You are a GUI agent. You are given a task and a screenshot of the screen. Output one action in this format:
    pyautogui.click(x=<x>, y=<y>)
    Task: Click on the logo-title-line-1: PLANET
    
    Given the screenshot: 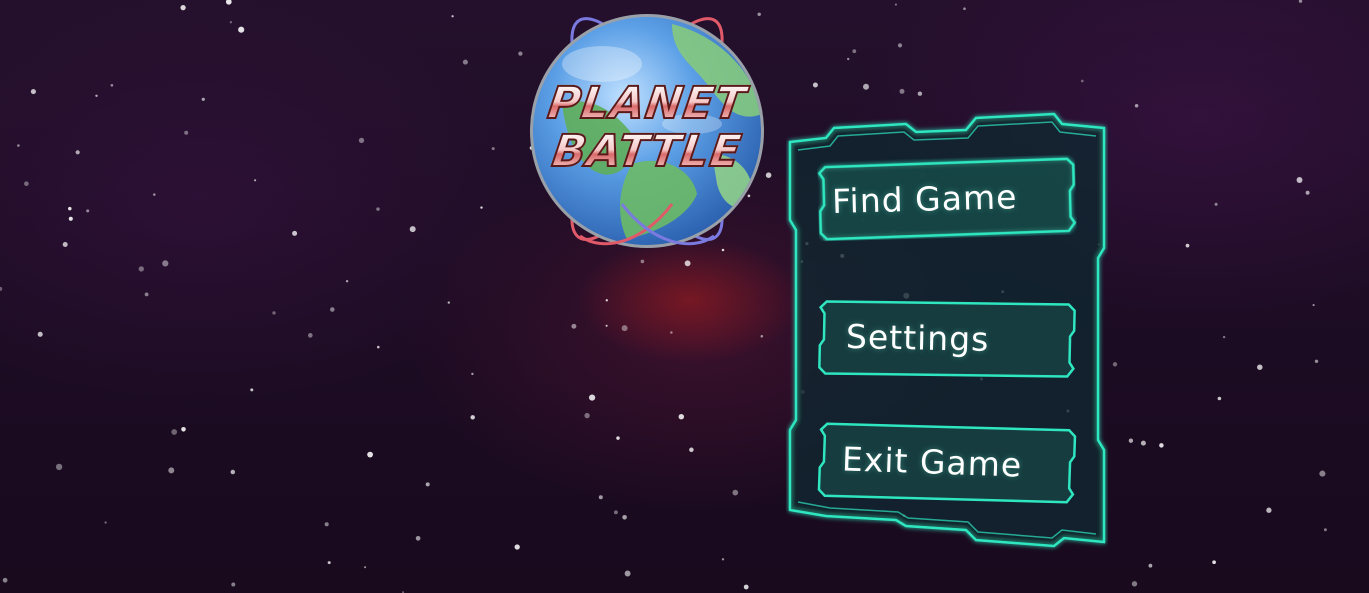 What is the action you would take?
    pyautogui.click(x=647, y=103)
    